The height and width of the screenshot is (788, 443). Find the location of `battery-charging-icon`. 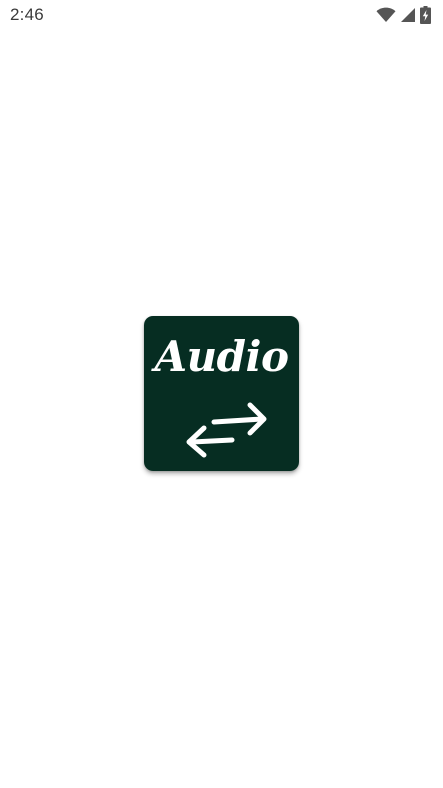

battery-charging-icon is located at coordinates (425, 15).